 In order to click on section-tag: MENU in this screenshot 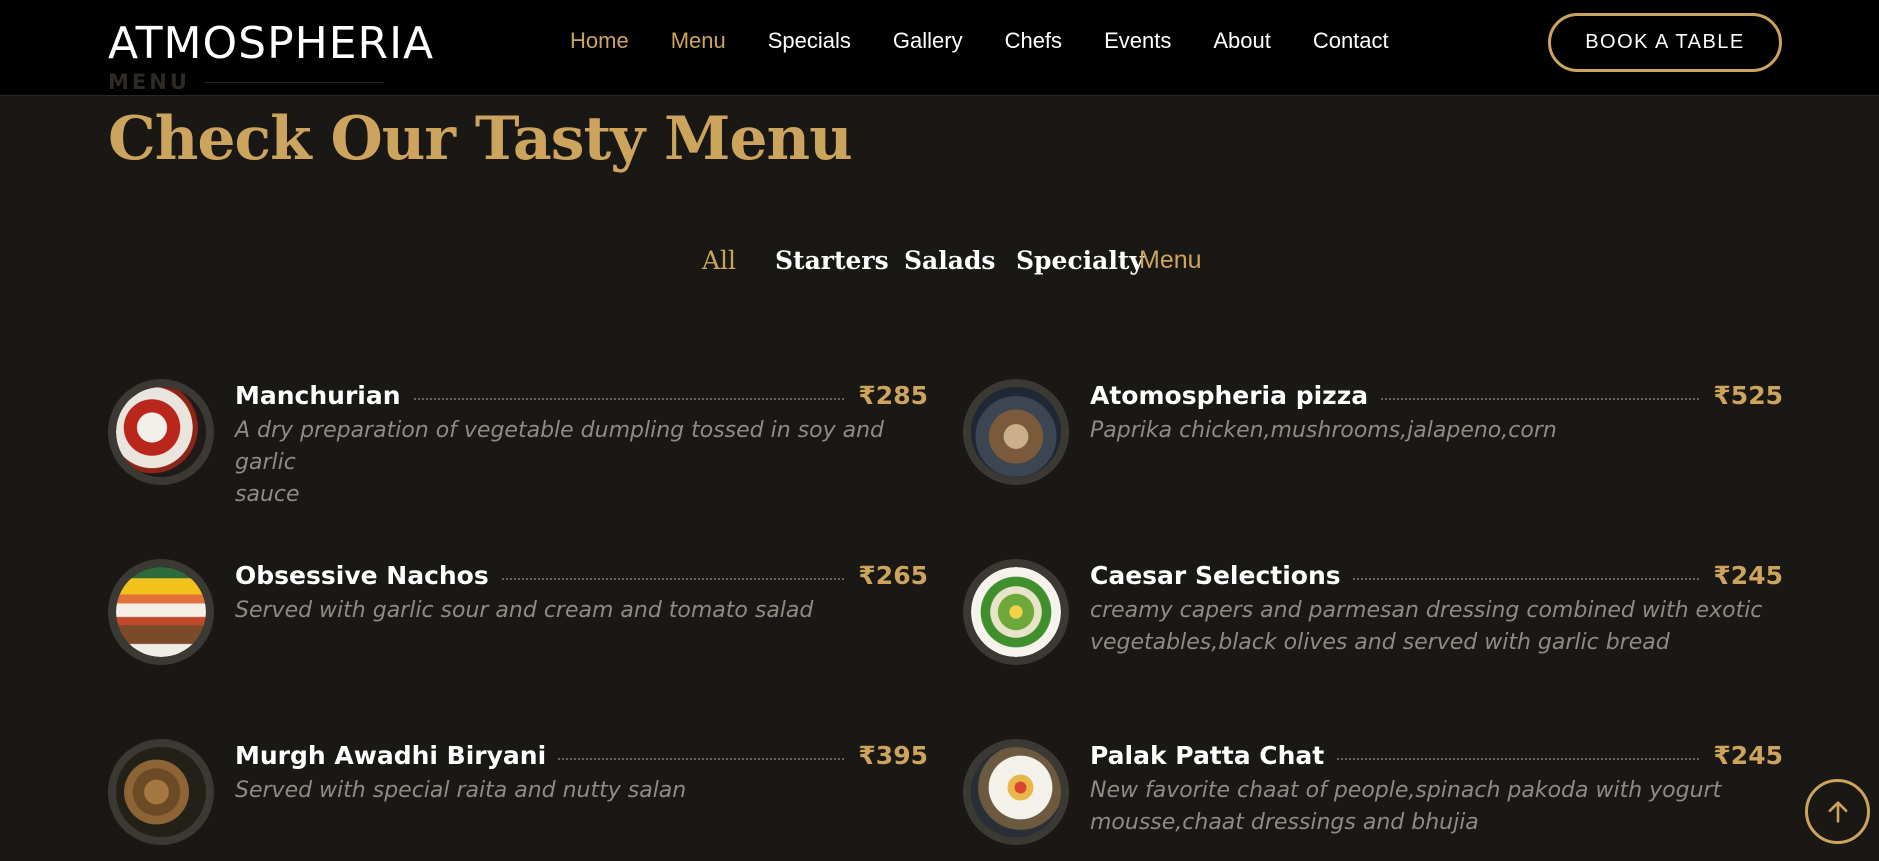, I will do `click(246, 82)`.